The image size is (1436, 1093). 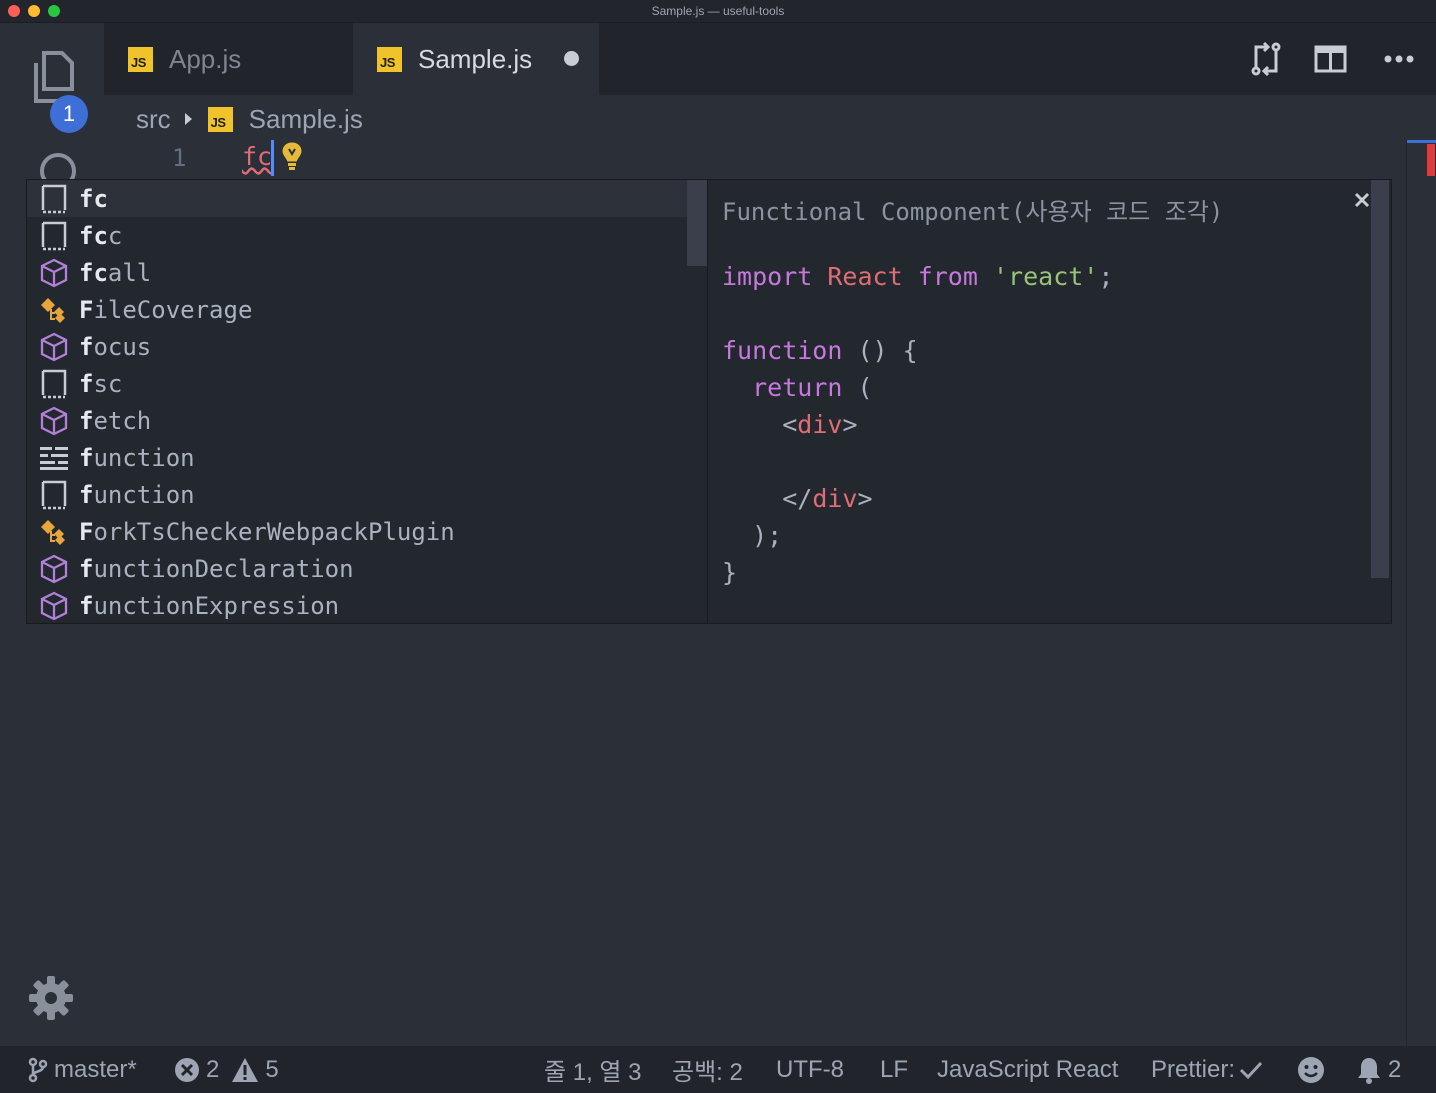 I want to click on search-button, so click(x=58, y=165).